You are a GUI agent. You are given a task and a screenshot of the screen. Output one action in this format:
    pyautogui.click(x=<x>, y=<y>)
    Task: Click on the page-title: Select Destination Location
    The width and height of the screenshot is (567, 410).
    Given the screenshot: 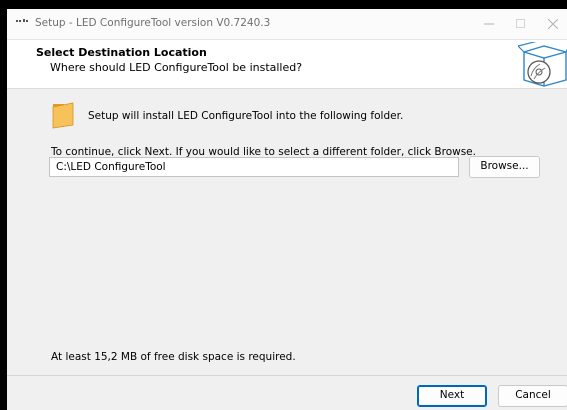 What is the action you would take?
    pyautogui.click(x=121, y=52)
    